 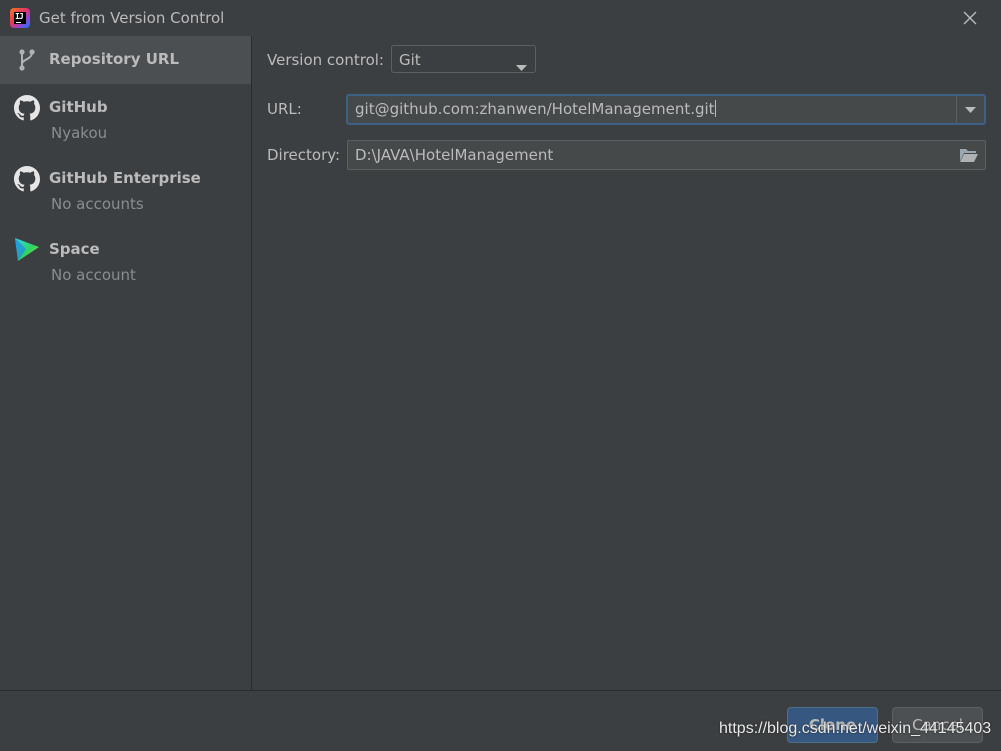 I want to click on space-icon, so click(x=27, y=249).